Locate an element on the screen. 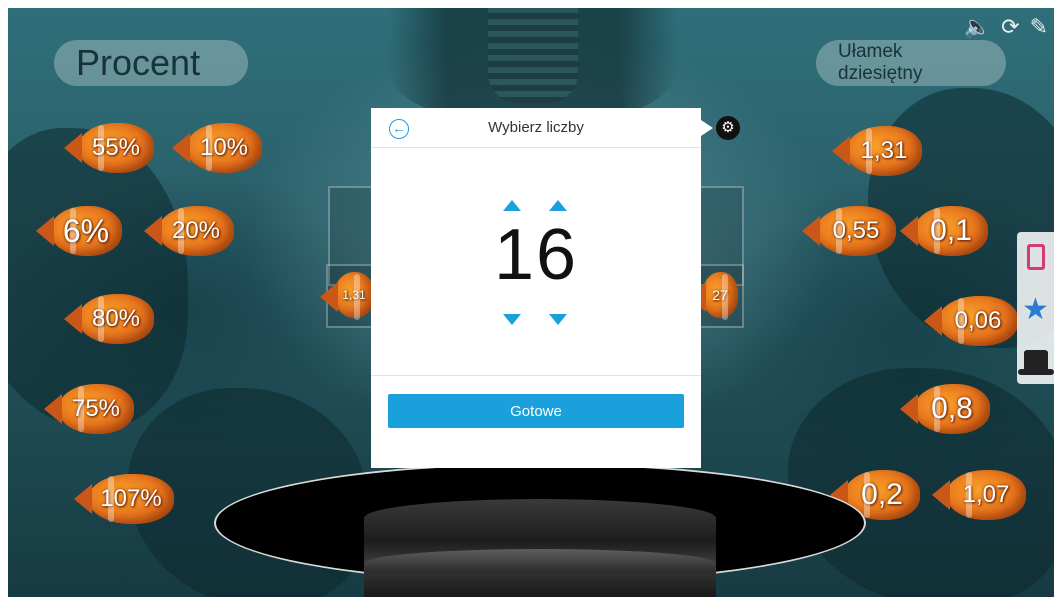 The height and width of the screenshot is (597, 1054). decimal-column-label: Ułamek dziesiętny is located at coordinates (911, 63).